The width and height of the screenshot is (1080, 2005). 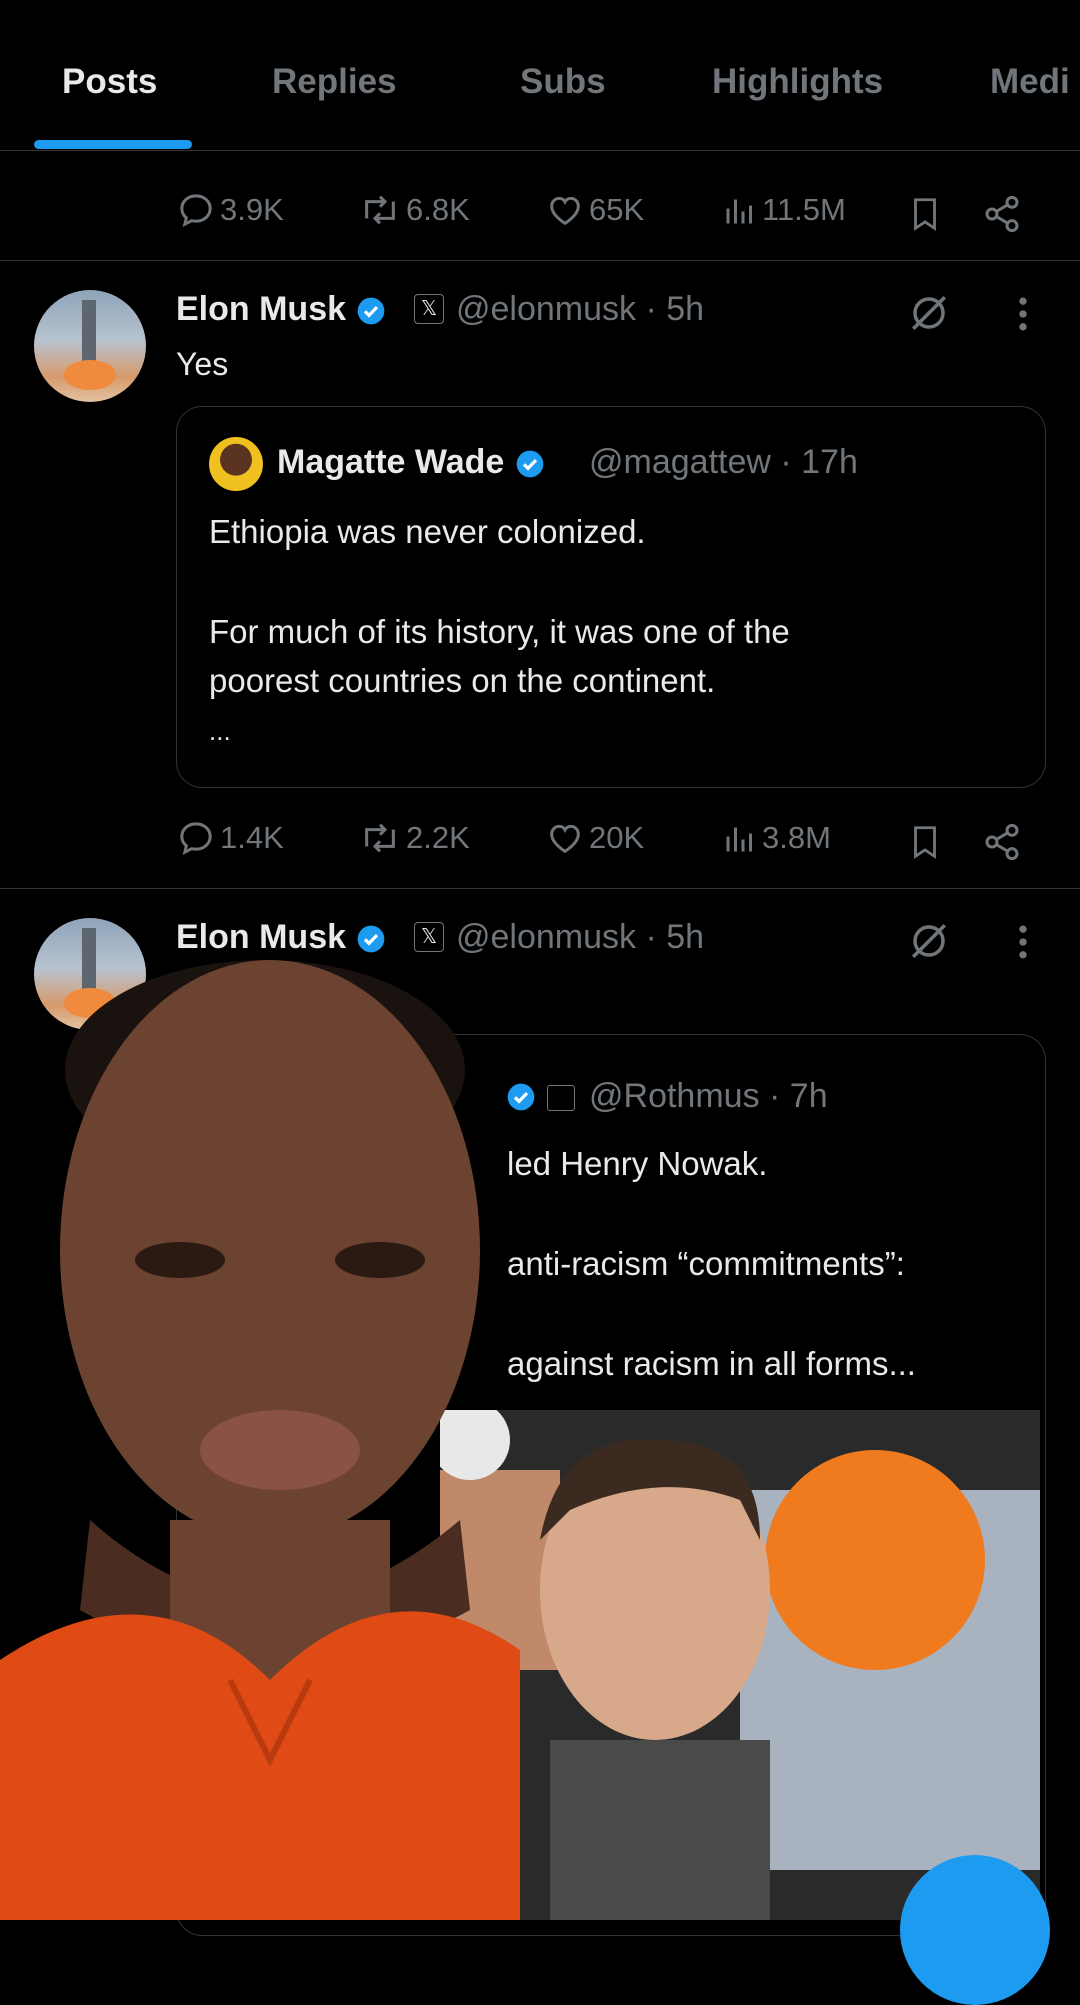 I want to click on tab-subs: Subs, so click(x=563, y=82).